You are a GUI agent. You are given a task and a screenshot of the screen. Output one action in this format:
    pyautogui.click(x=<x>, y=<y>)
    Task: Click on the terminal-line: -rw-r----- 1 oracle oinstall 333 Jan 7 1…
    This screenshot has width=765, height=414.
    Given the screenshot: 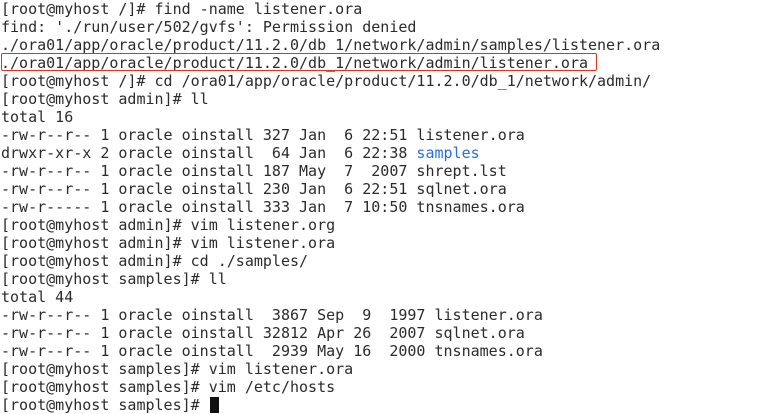 What is the action you would take?
    pyautogui.click(x=263, y=207)
    